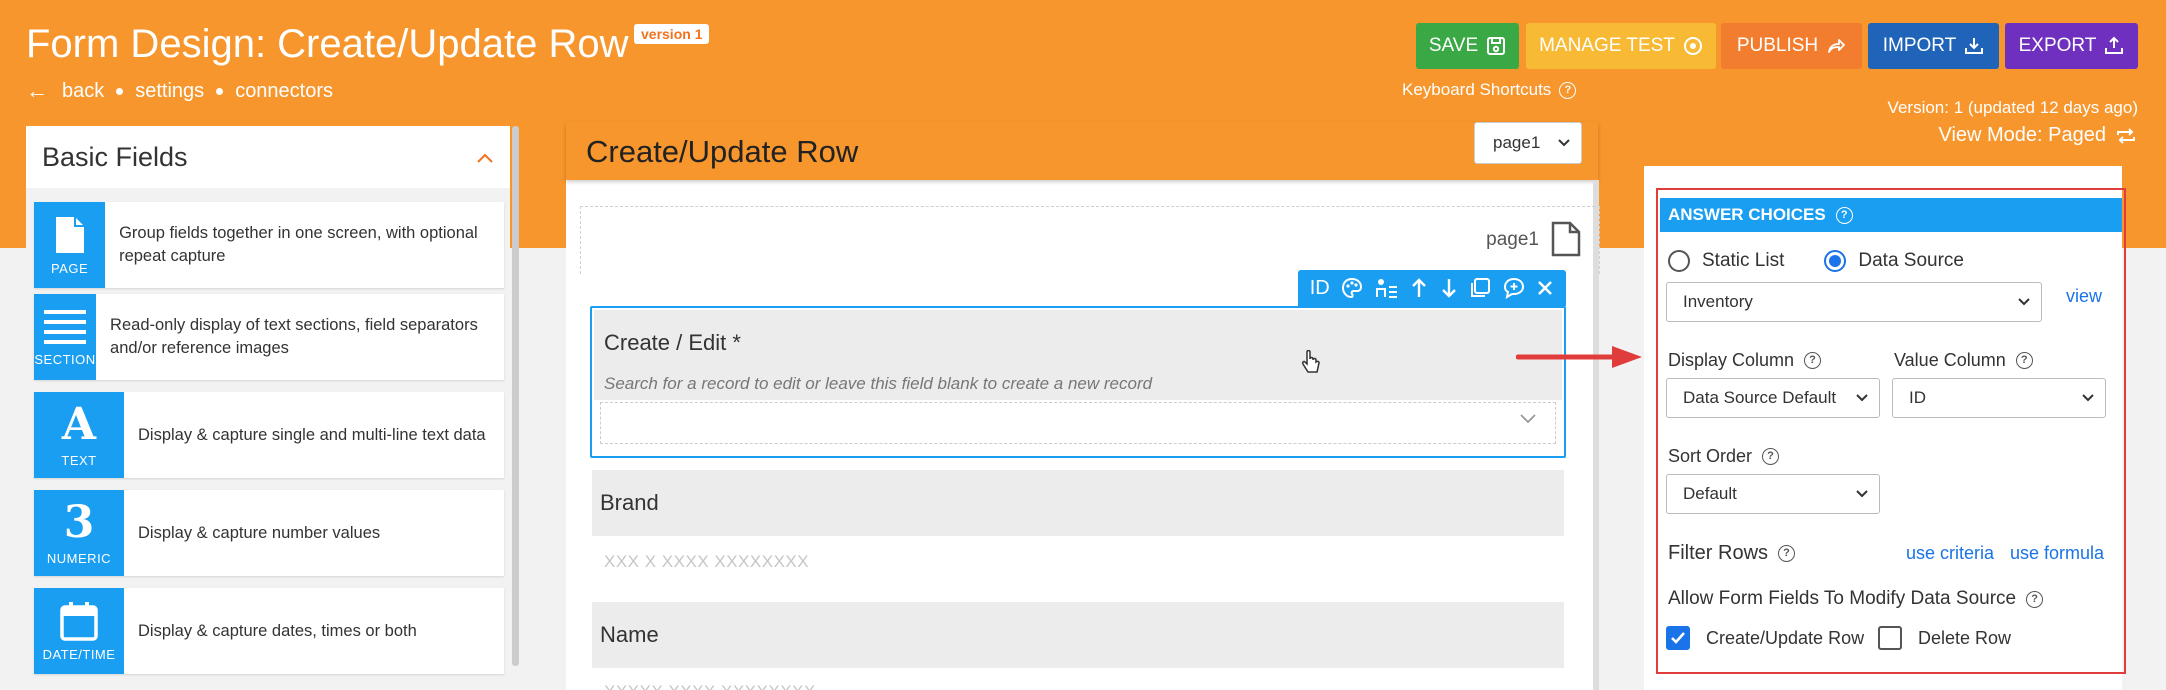 The height and width of the screenshot is (690, 2166). Describe the element at coordinates (1726, 261) in the screenshot. I see `static-list-option: Static List` at that location.